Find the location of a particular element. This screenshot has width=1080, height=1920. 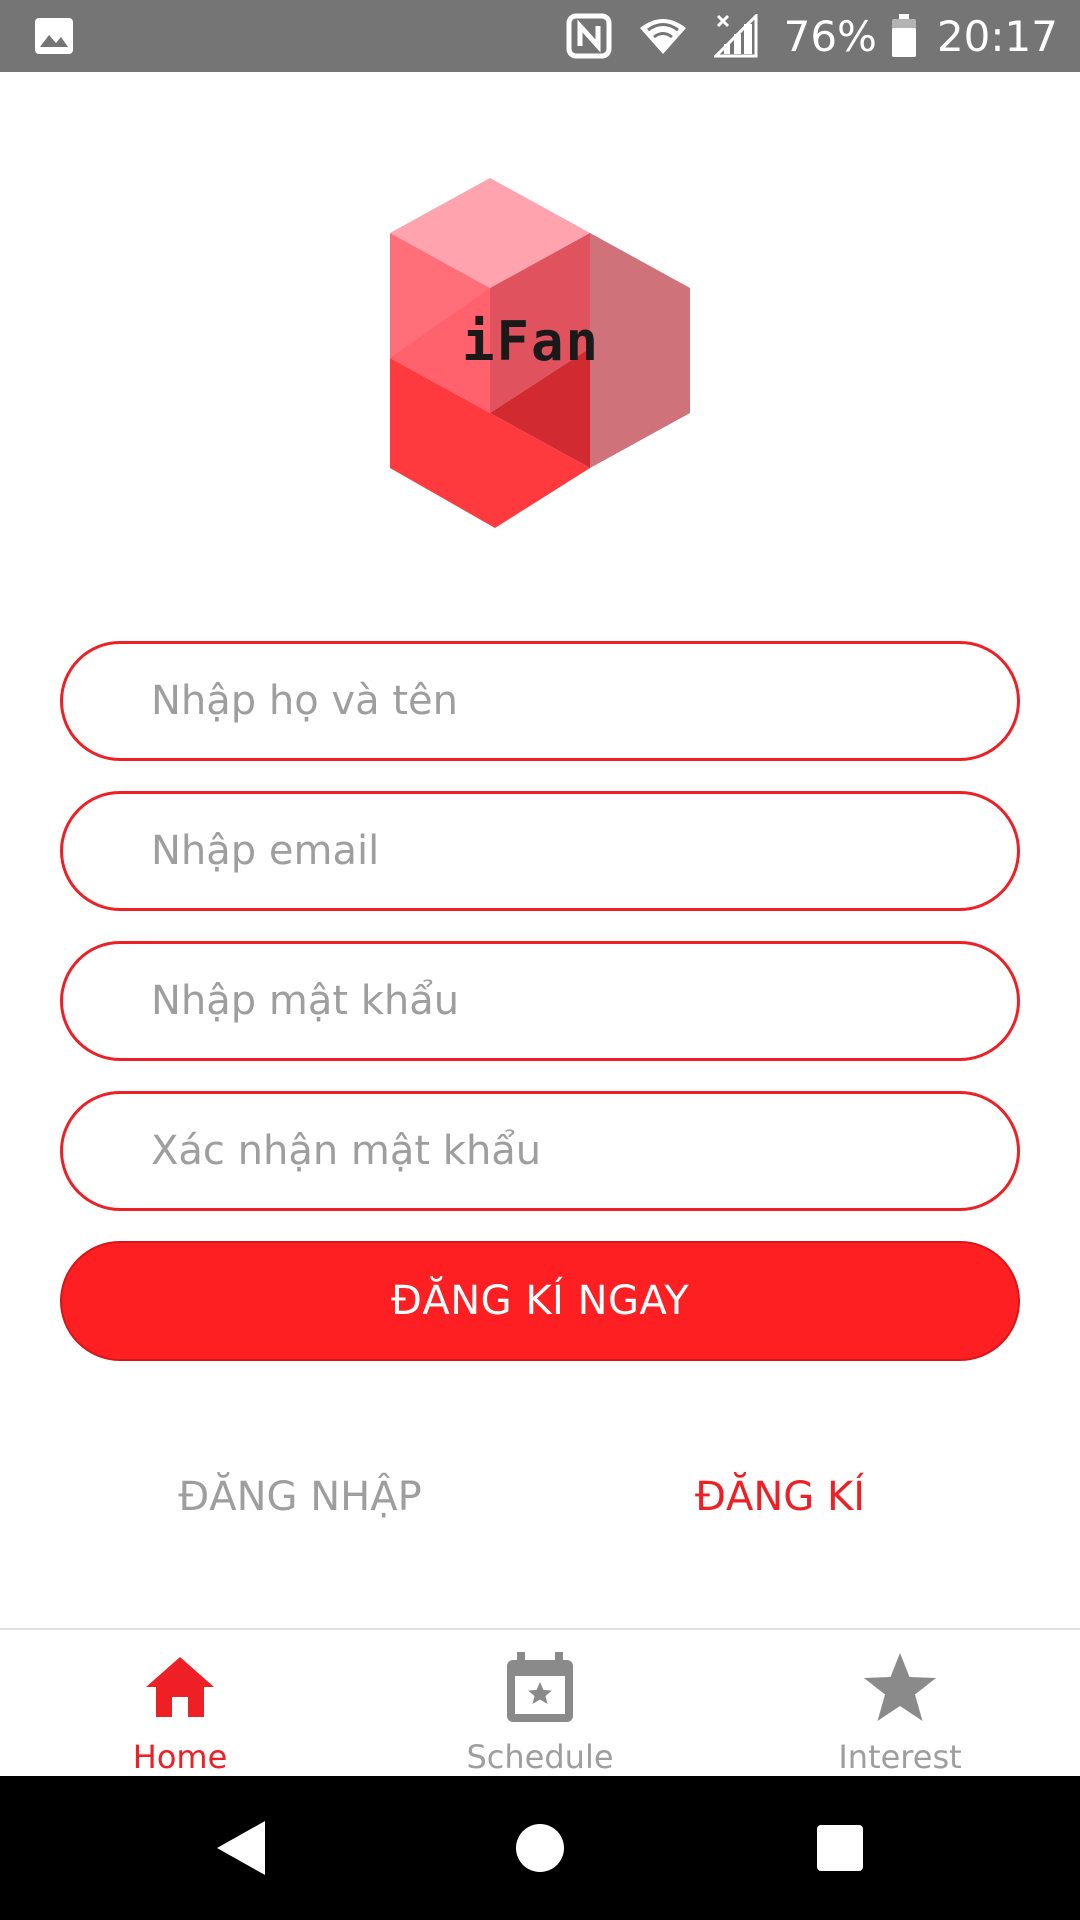

cellular-signal-icon is located at coordinates (735, 36).